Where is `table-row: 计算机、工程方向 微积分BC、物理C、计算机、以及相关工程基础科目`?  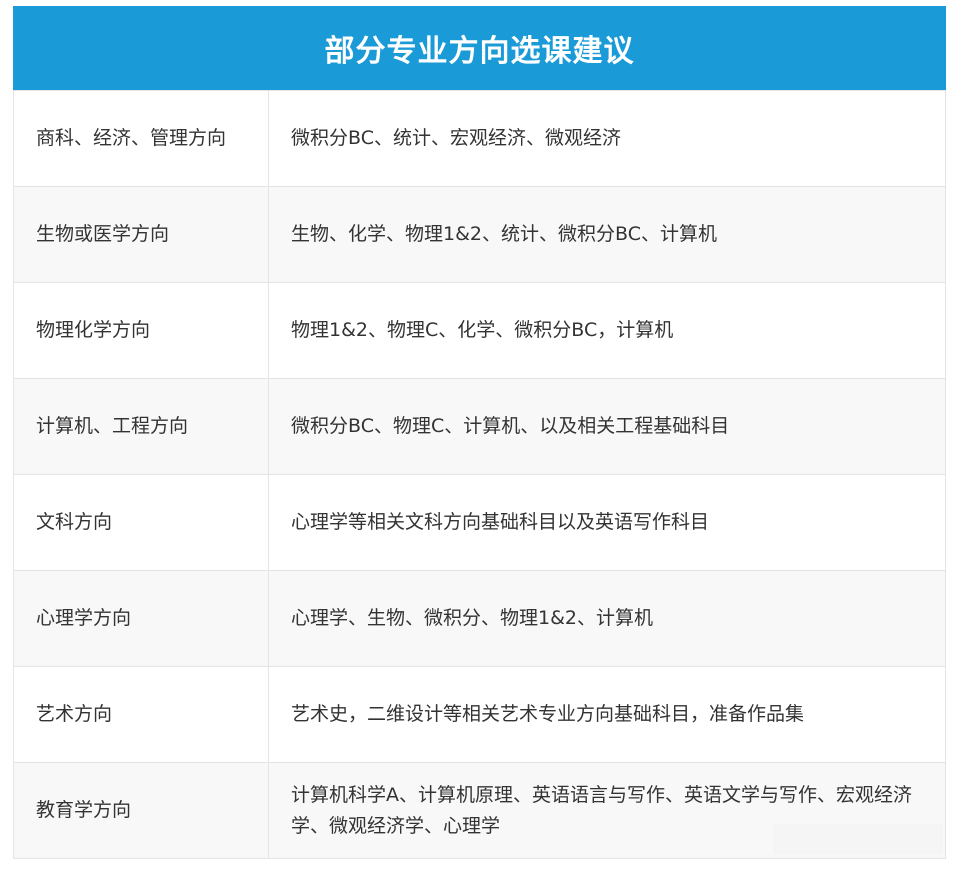
table-row: 计算机、工程方向 微积分BC、物理C、计算机、以及相关工程基础科目 is located at coordinates (479, 426).